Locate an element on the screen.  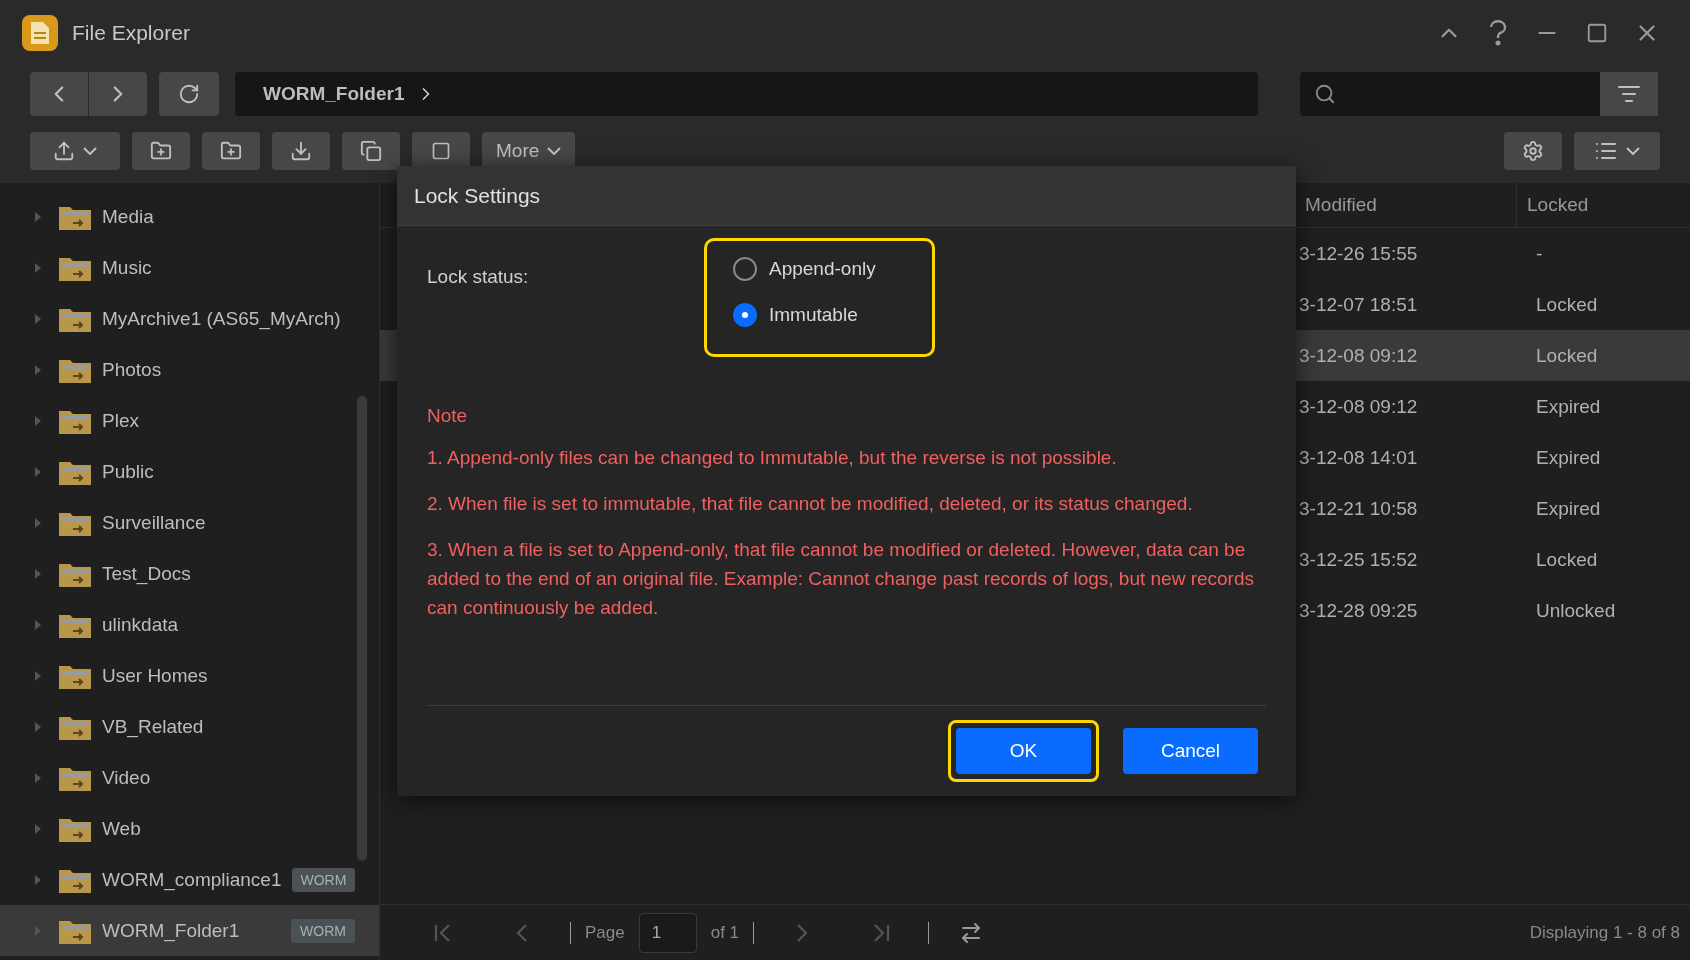
sidebar-item: Web is located at coordinates (189, 828).